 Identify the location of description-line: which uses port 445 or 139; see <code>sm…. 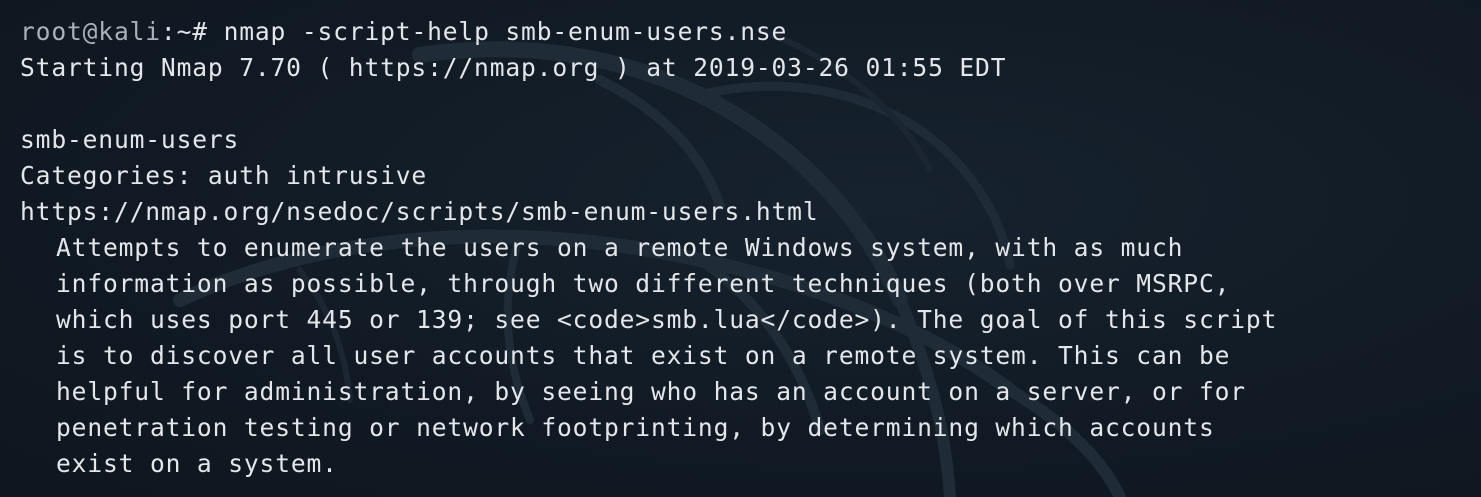
(667, 319).